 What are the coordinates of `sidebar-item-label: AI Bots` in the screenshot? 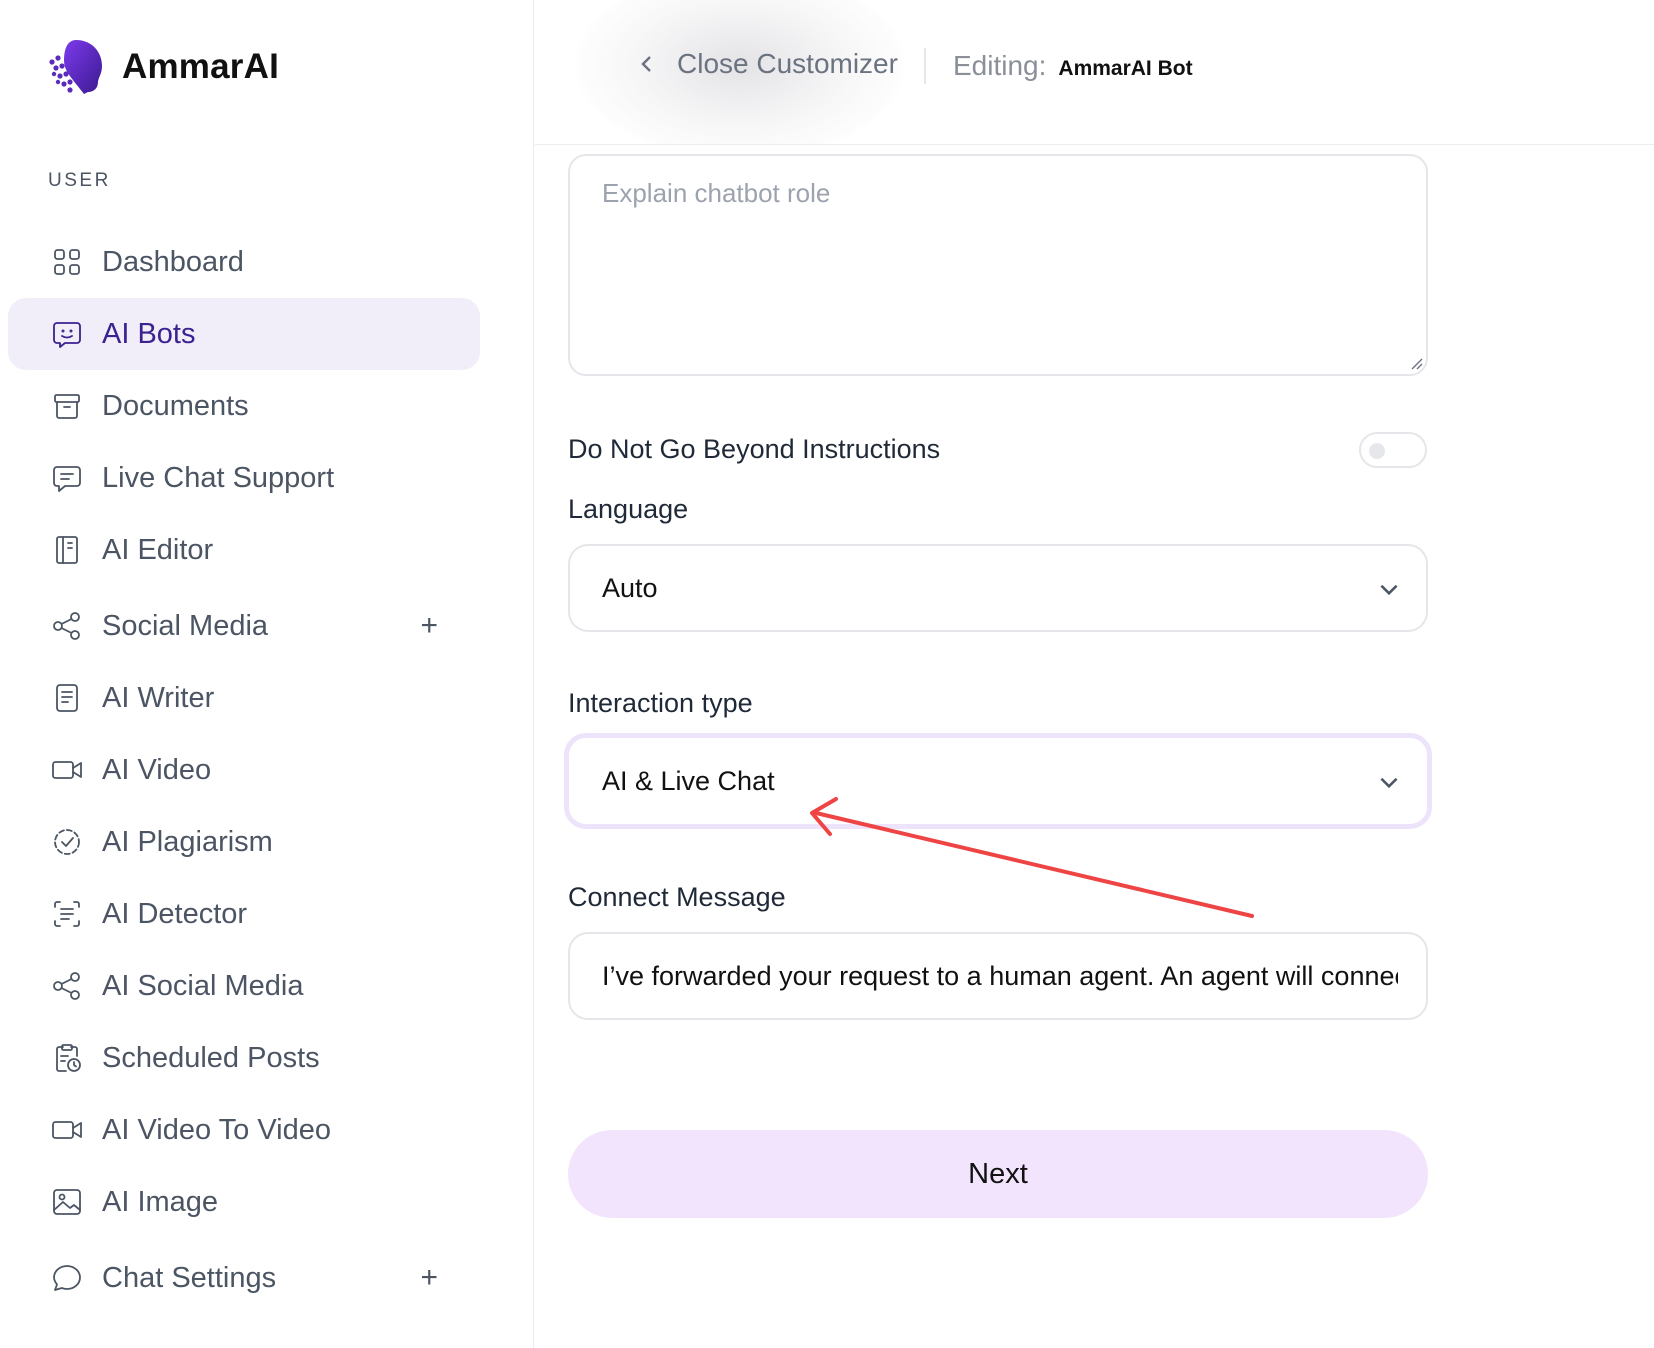 It's located at (149, 333).